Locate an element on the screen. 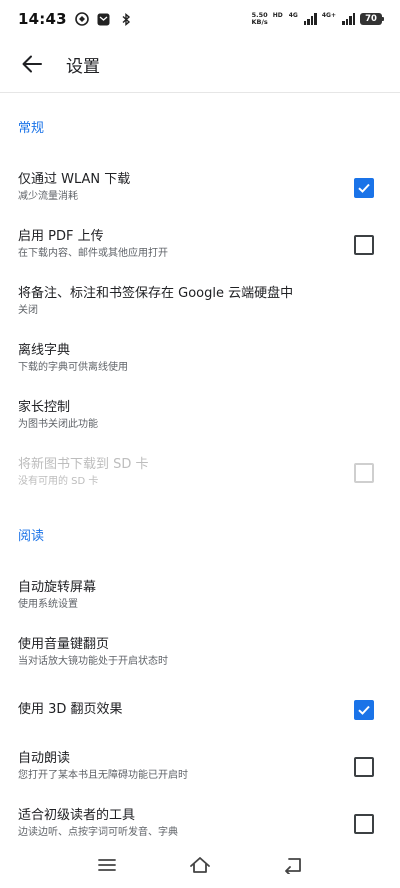  status-time: 14:43 is located at coordinates (42, 19).